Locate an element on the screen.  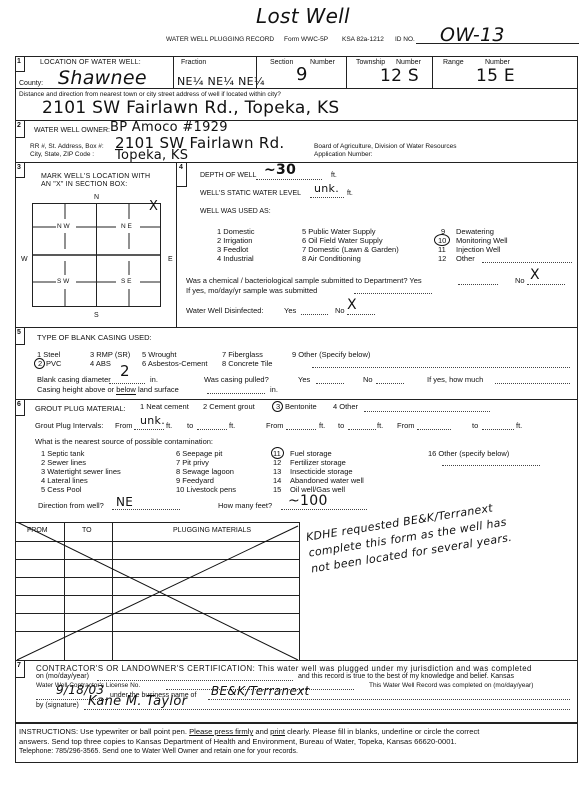
source-option-10: 10 Livestock pens is located at coordinates (206, 490).